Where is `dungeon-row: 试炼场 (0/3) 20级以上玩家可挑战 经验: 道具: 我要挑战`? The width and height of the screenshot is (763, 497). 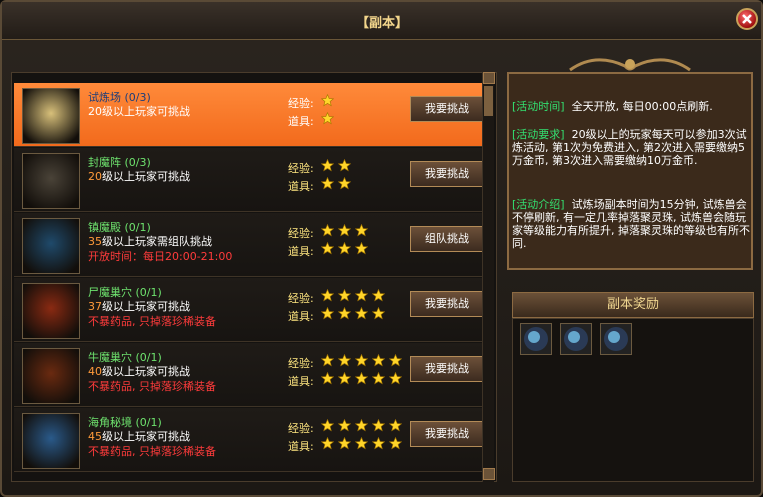
dungeon-row: 试炼场 (0/3) 20级以上玩家可挑战 经验: 道具: 我要挑战 is located at coordinates (249, 115).